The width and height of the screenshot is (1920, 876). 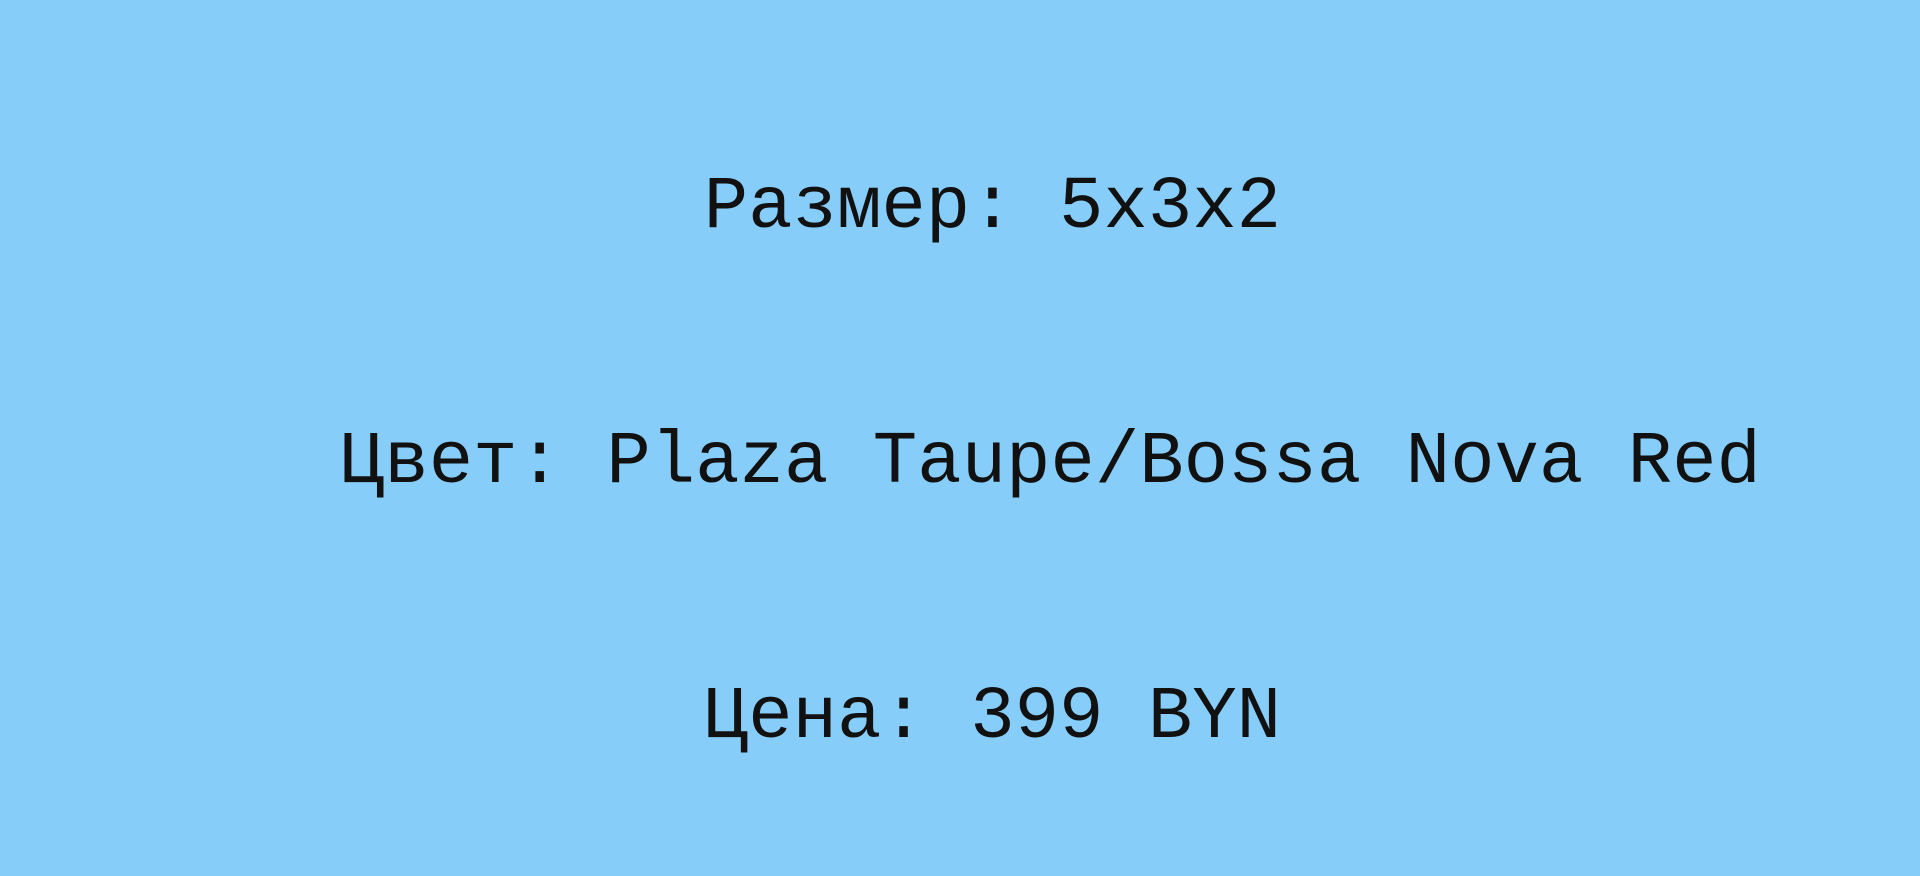 I want to click on product-size-text: Размер: 5x3x2, so click(x=992, y=208).